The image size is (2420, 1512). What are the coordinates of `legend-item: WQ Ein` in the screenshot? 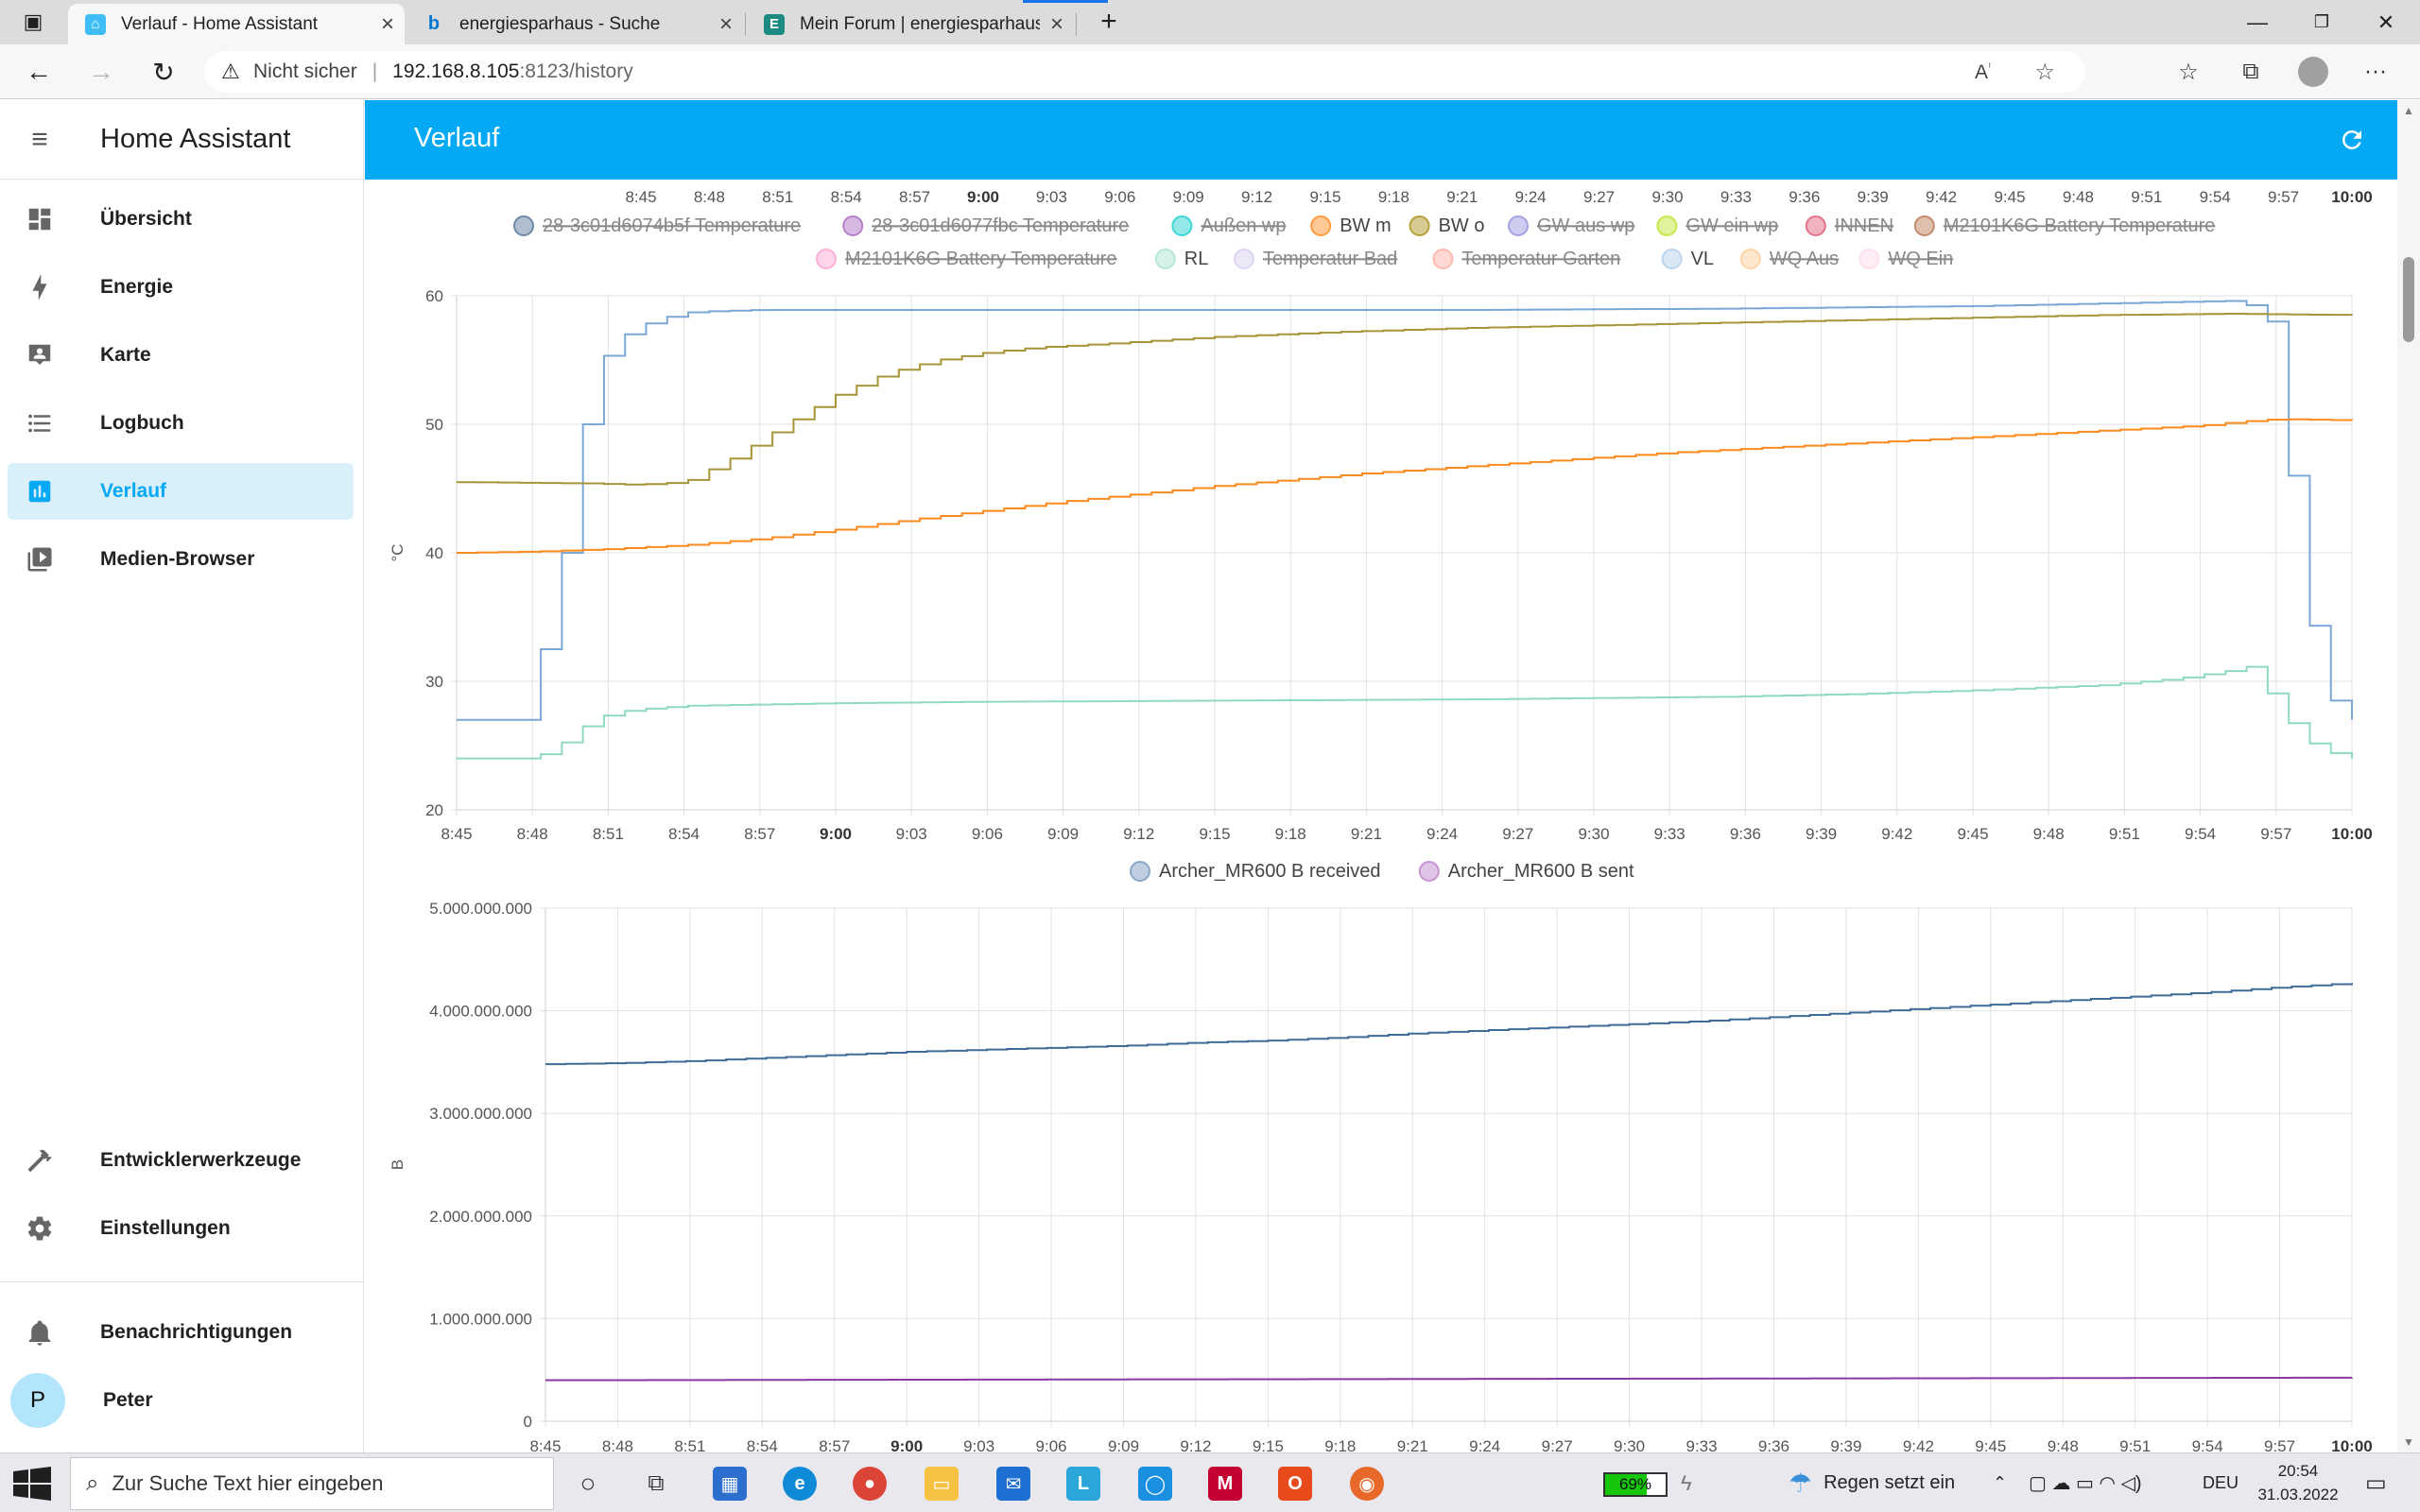 It's located at (1905, 259).